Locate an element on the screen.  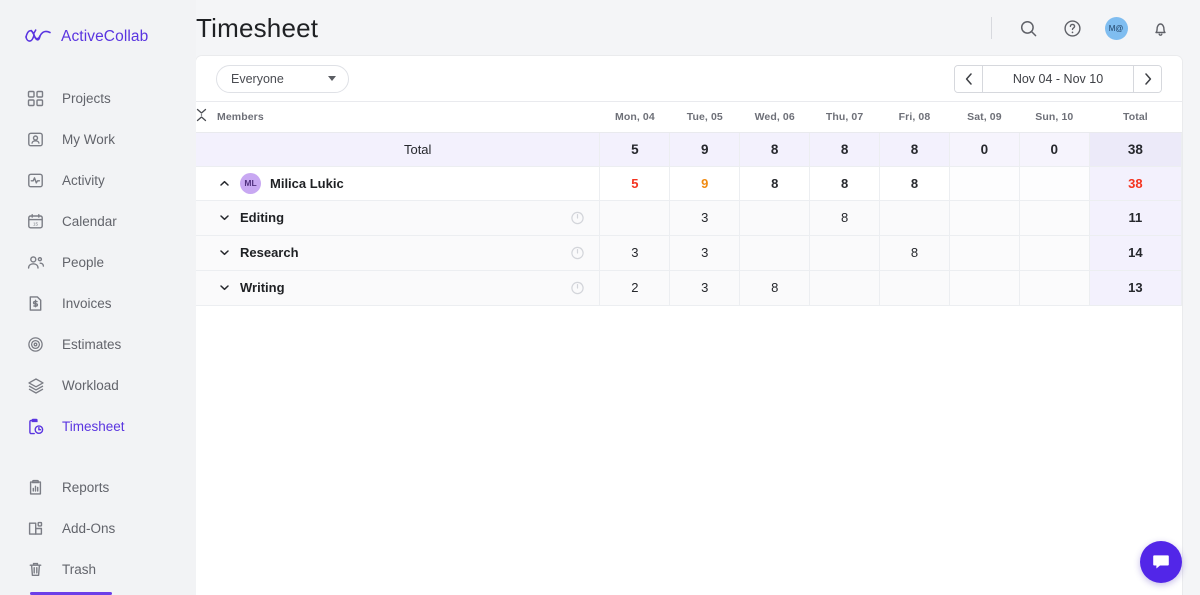
brand-logo: ActiveCollab is located at coordinates (98, 28).